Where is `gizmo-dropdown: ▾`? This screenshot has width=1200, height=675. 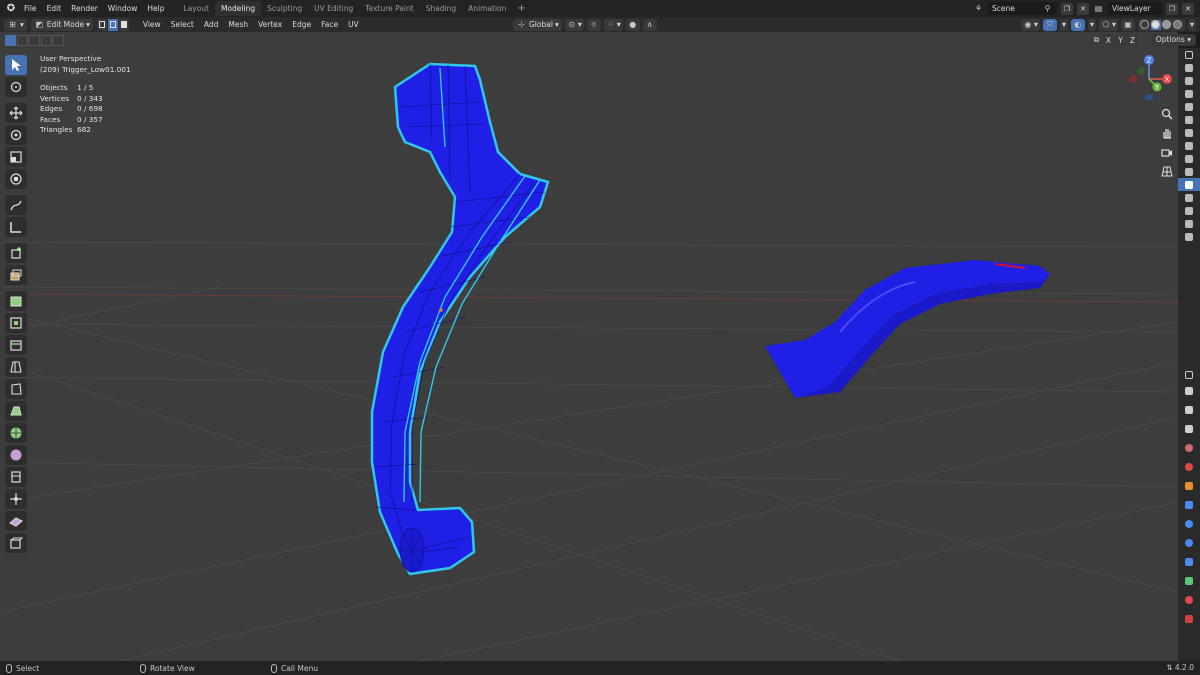 gizmo-dropdown: ▾ is located at coordinates (1063, 24).